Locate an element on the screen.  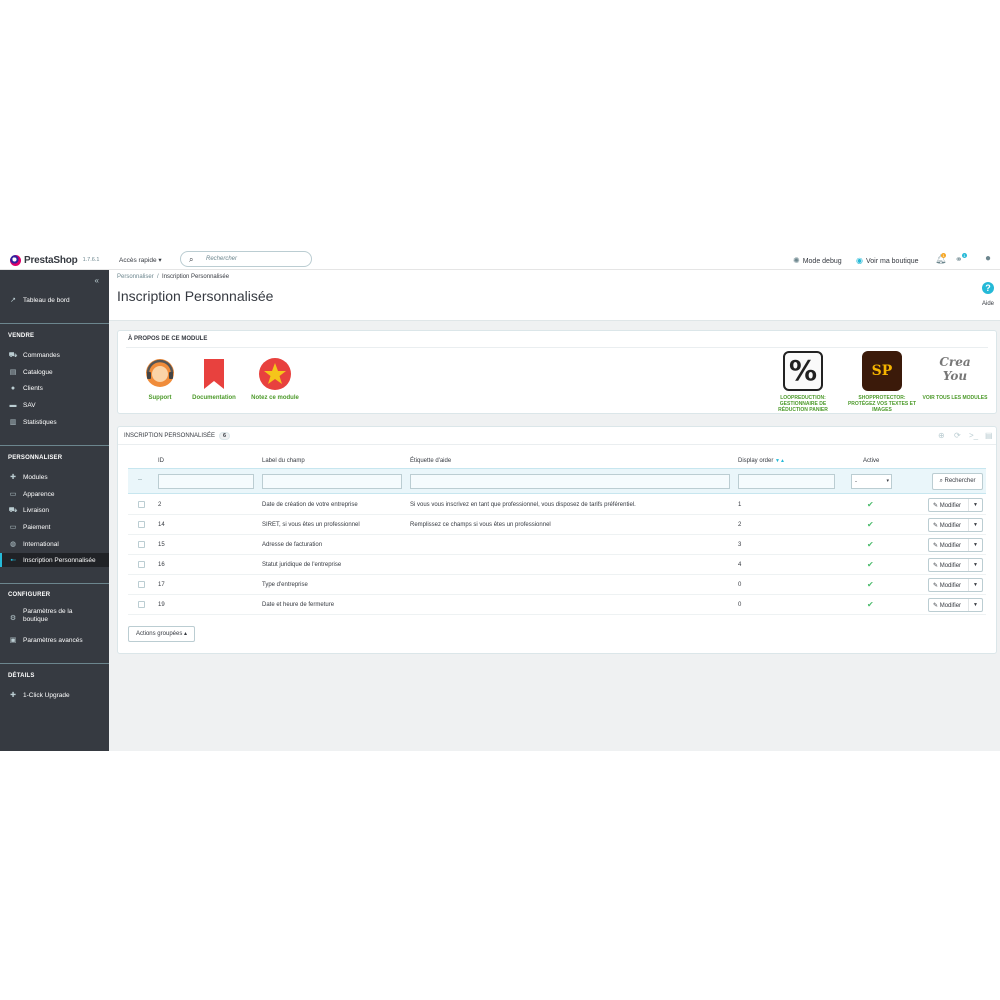
list-title-text: INSCRIPTION PERSONNALISÉE is located at coordinates (170, 436).